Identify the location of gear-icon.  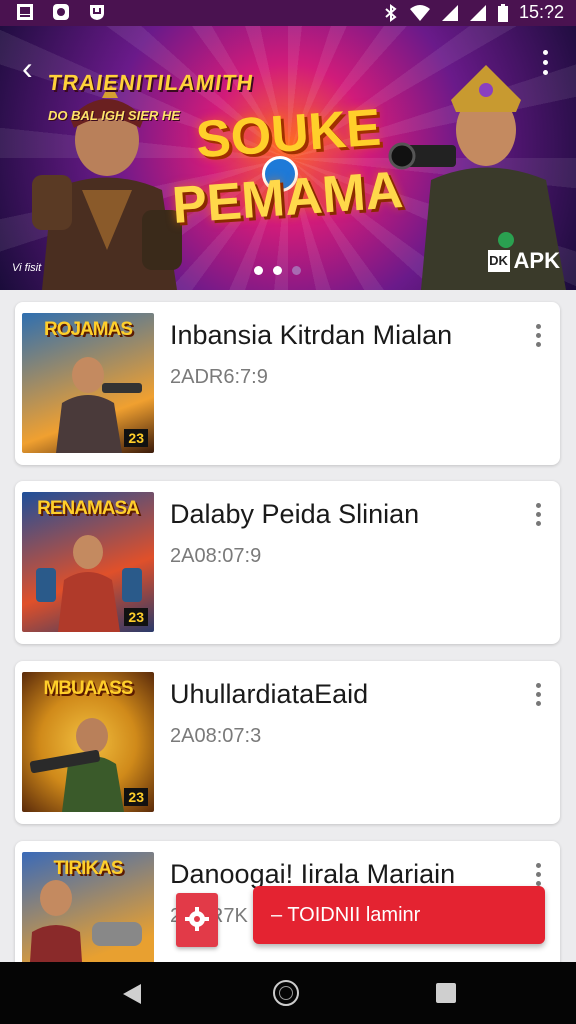
(197, 919).